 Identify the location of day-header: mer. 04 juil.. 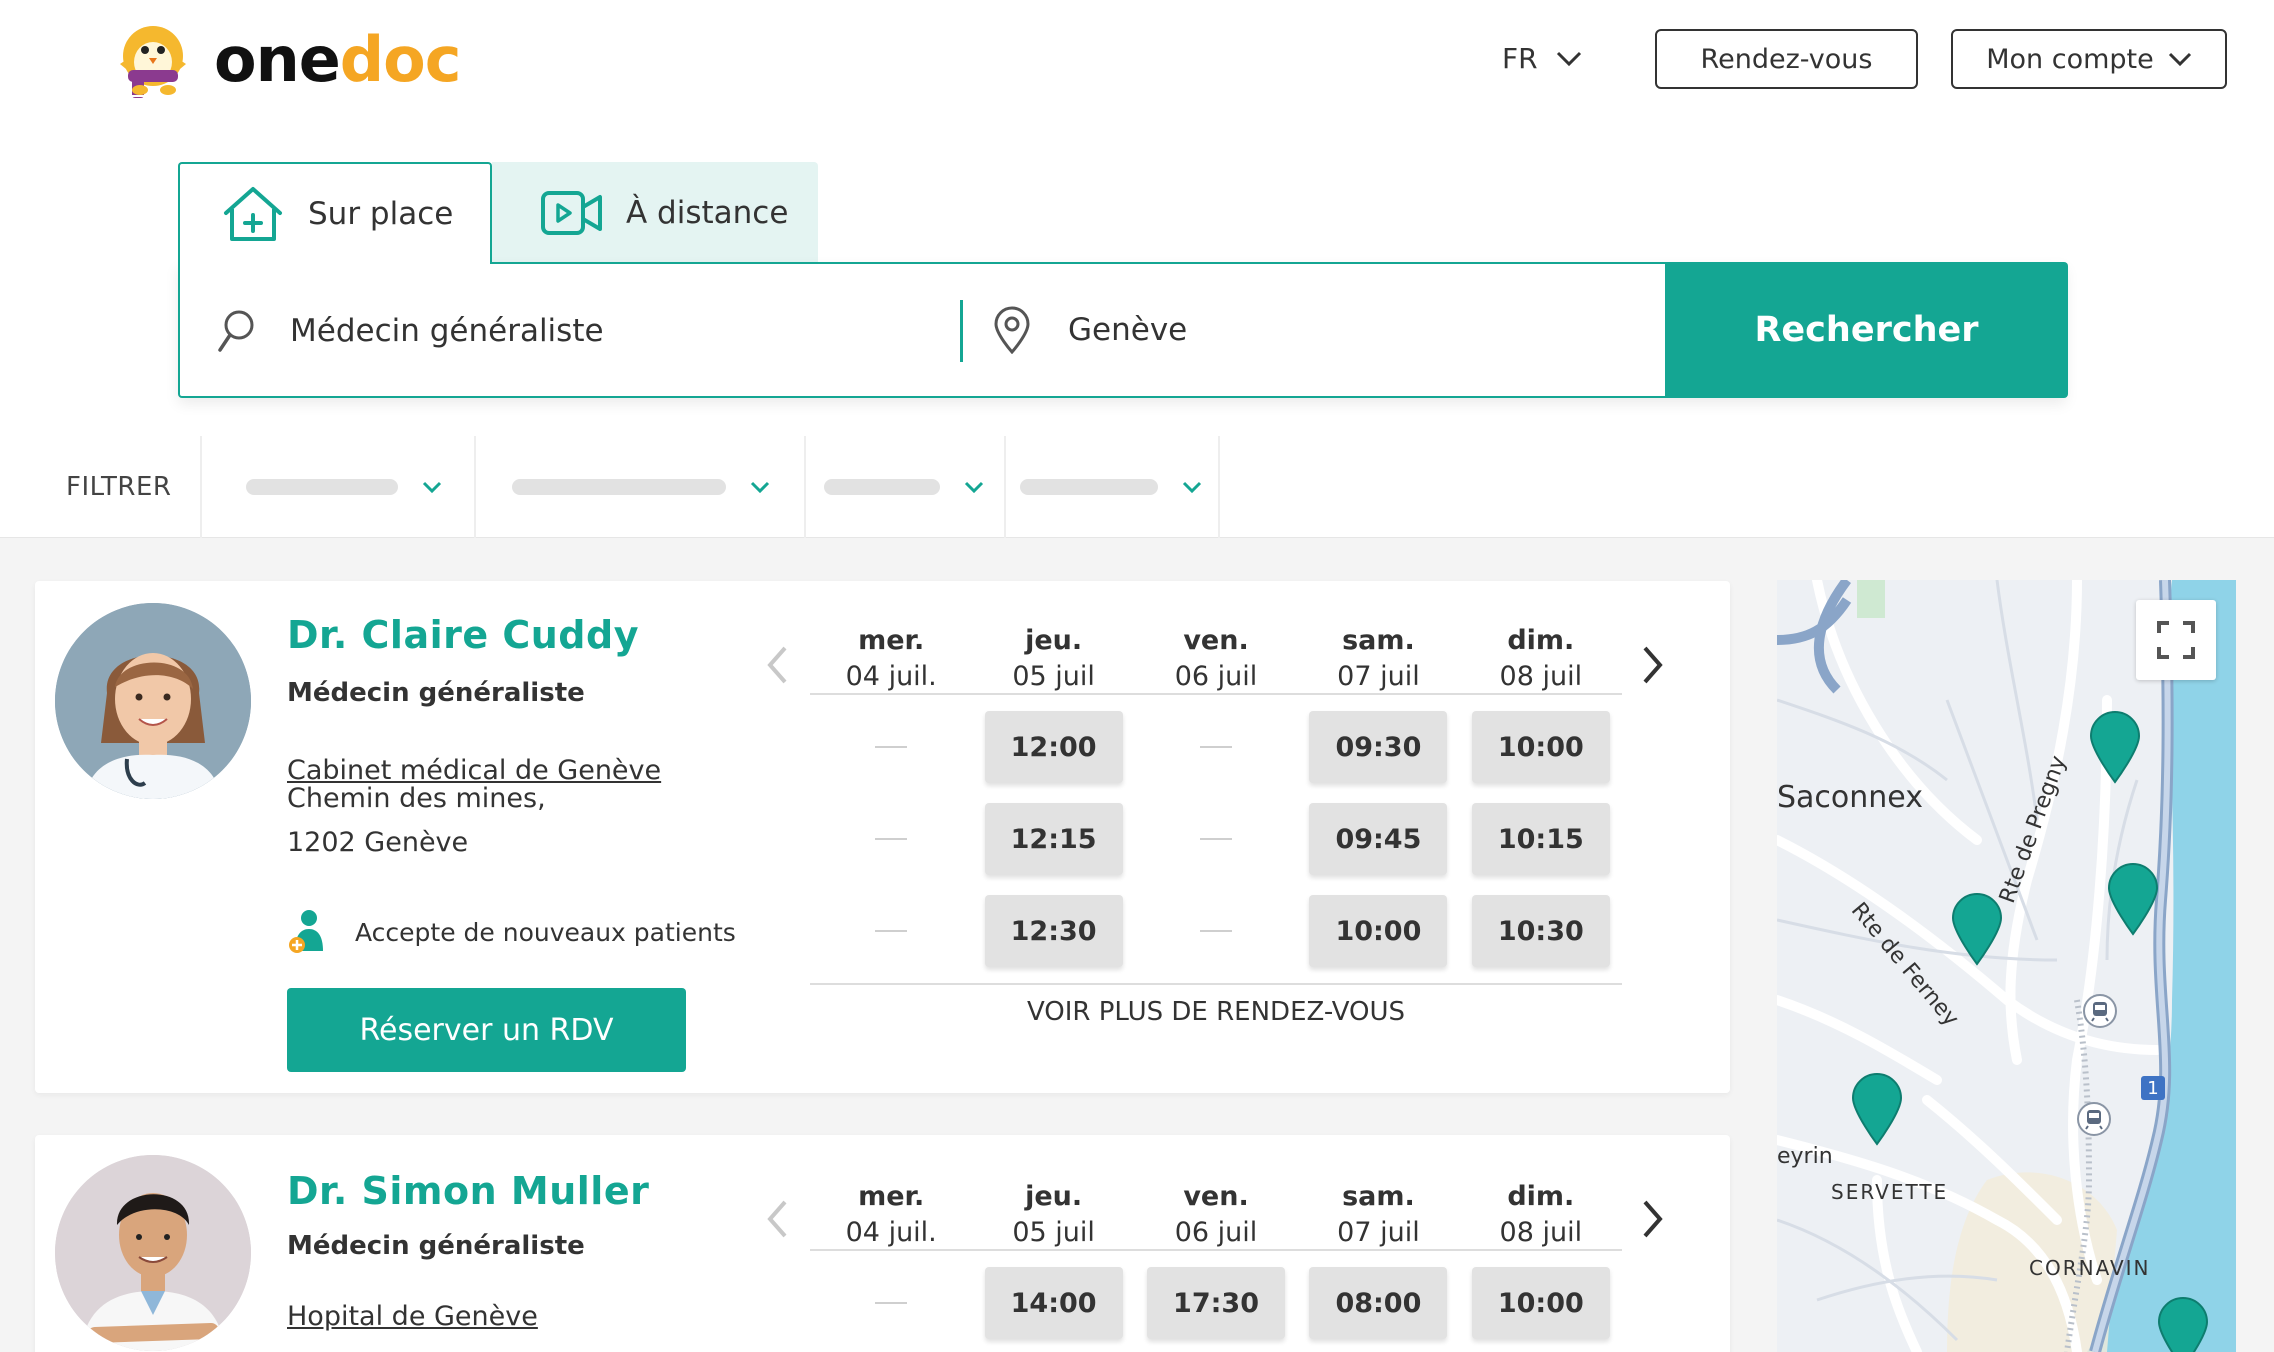
(891, 1215).